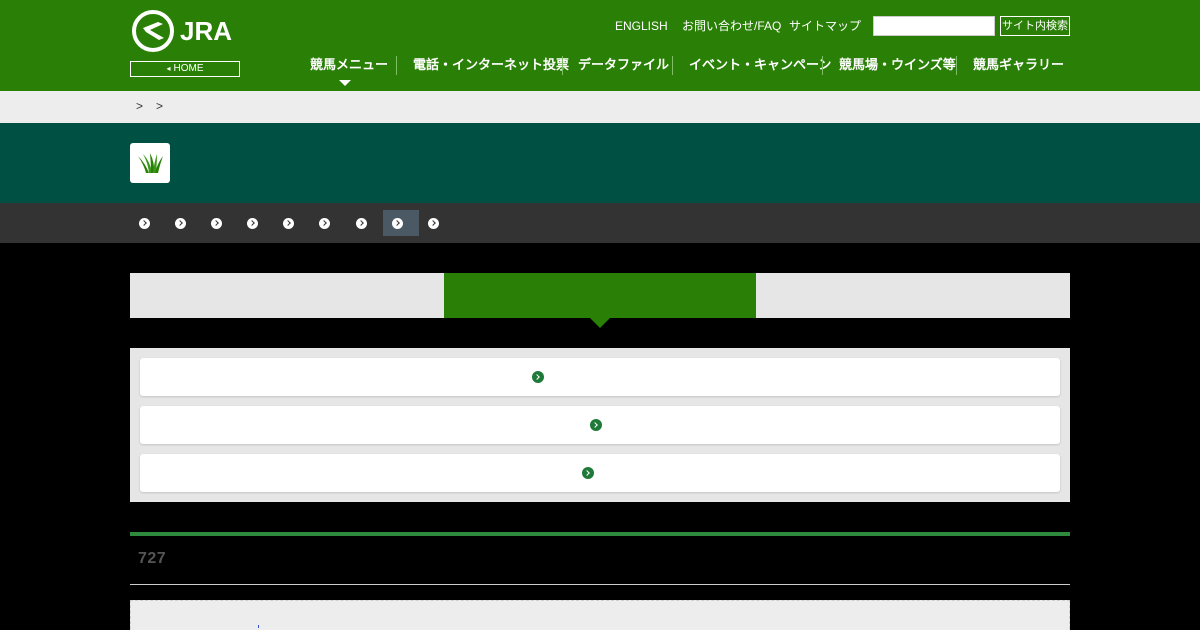 Image resolution: width=1200 pixels, height=630 pixels. Describe the element at coordinates (825, 26) in the screenshot. I see `link-sitemap: サイトマップ` at that location.